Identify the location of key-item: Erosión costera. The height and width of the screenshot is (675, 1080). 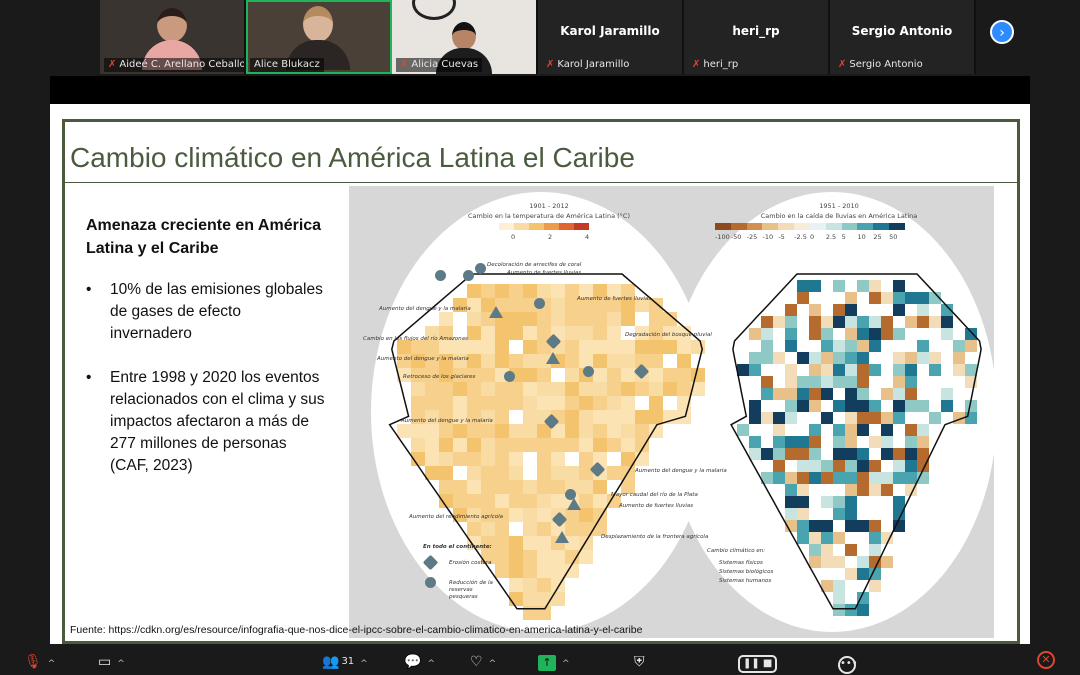
(470, 563).